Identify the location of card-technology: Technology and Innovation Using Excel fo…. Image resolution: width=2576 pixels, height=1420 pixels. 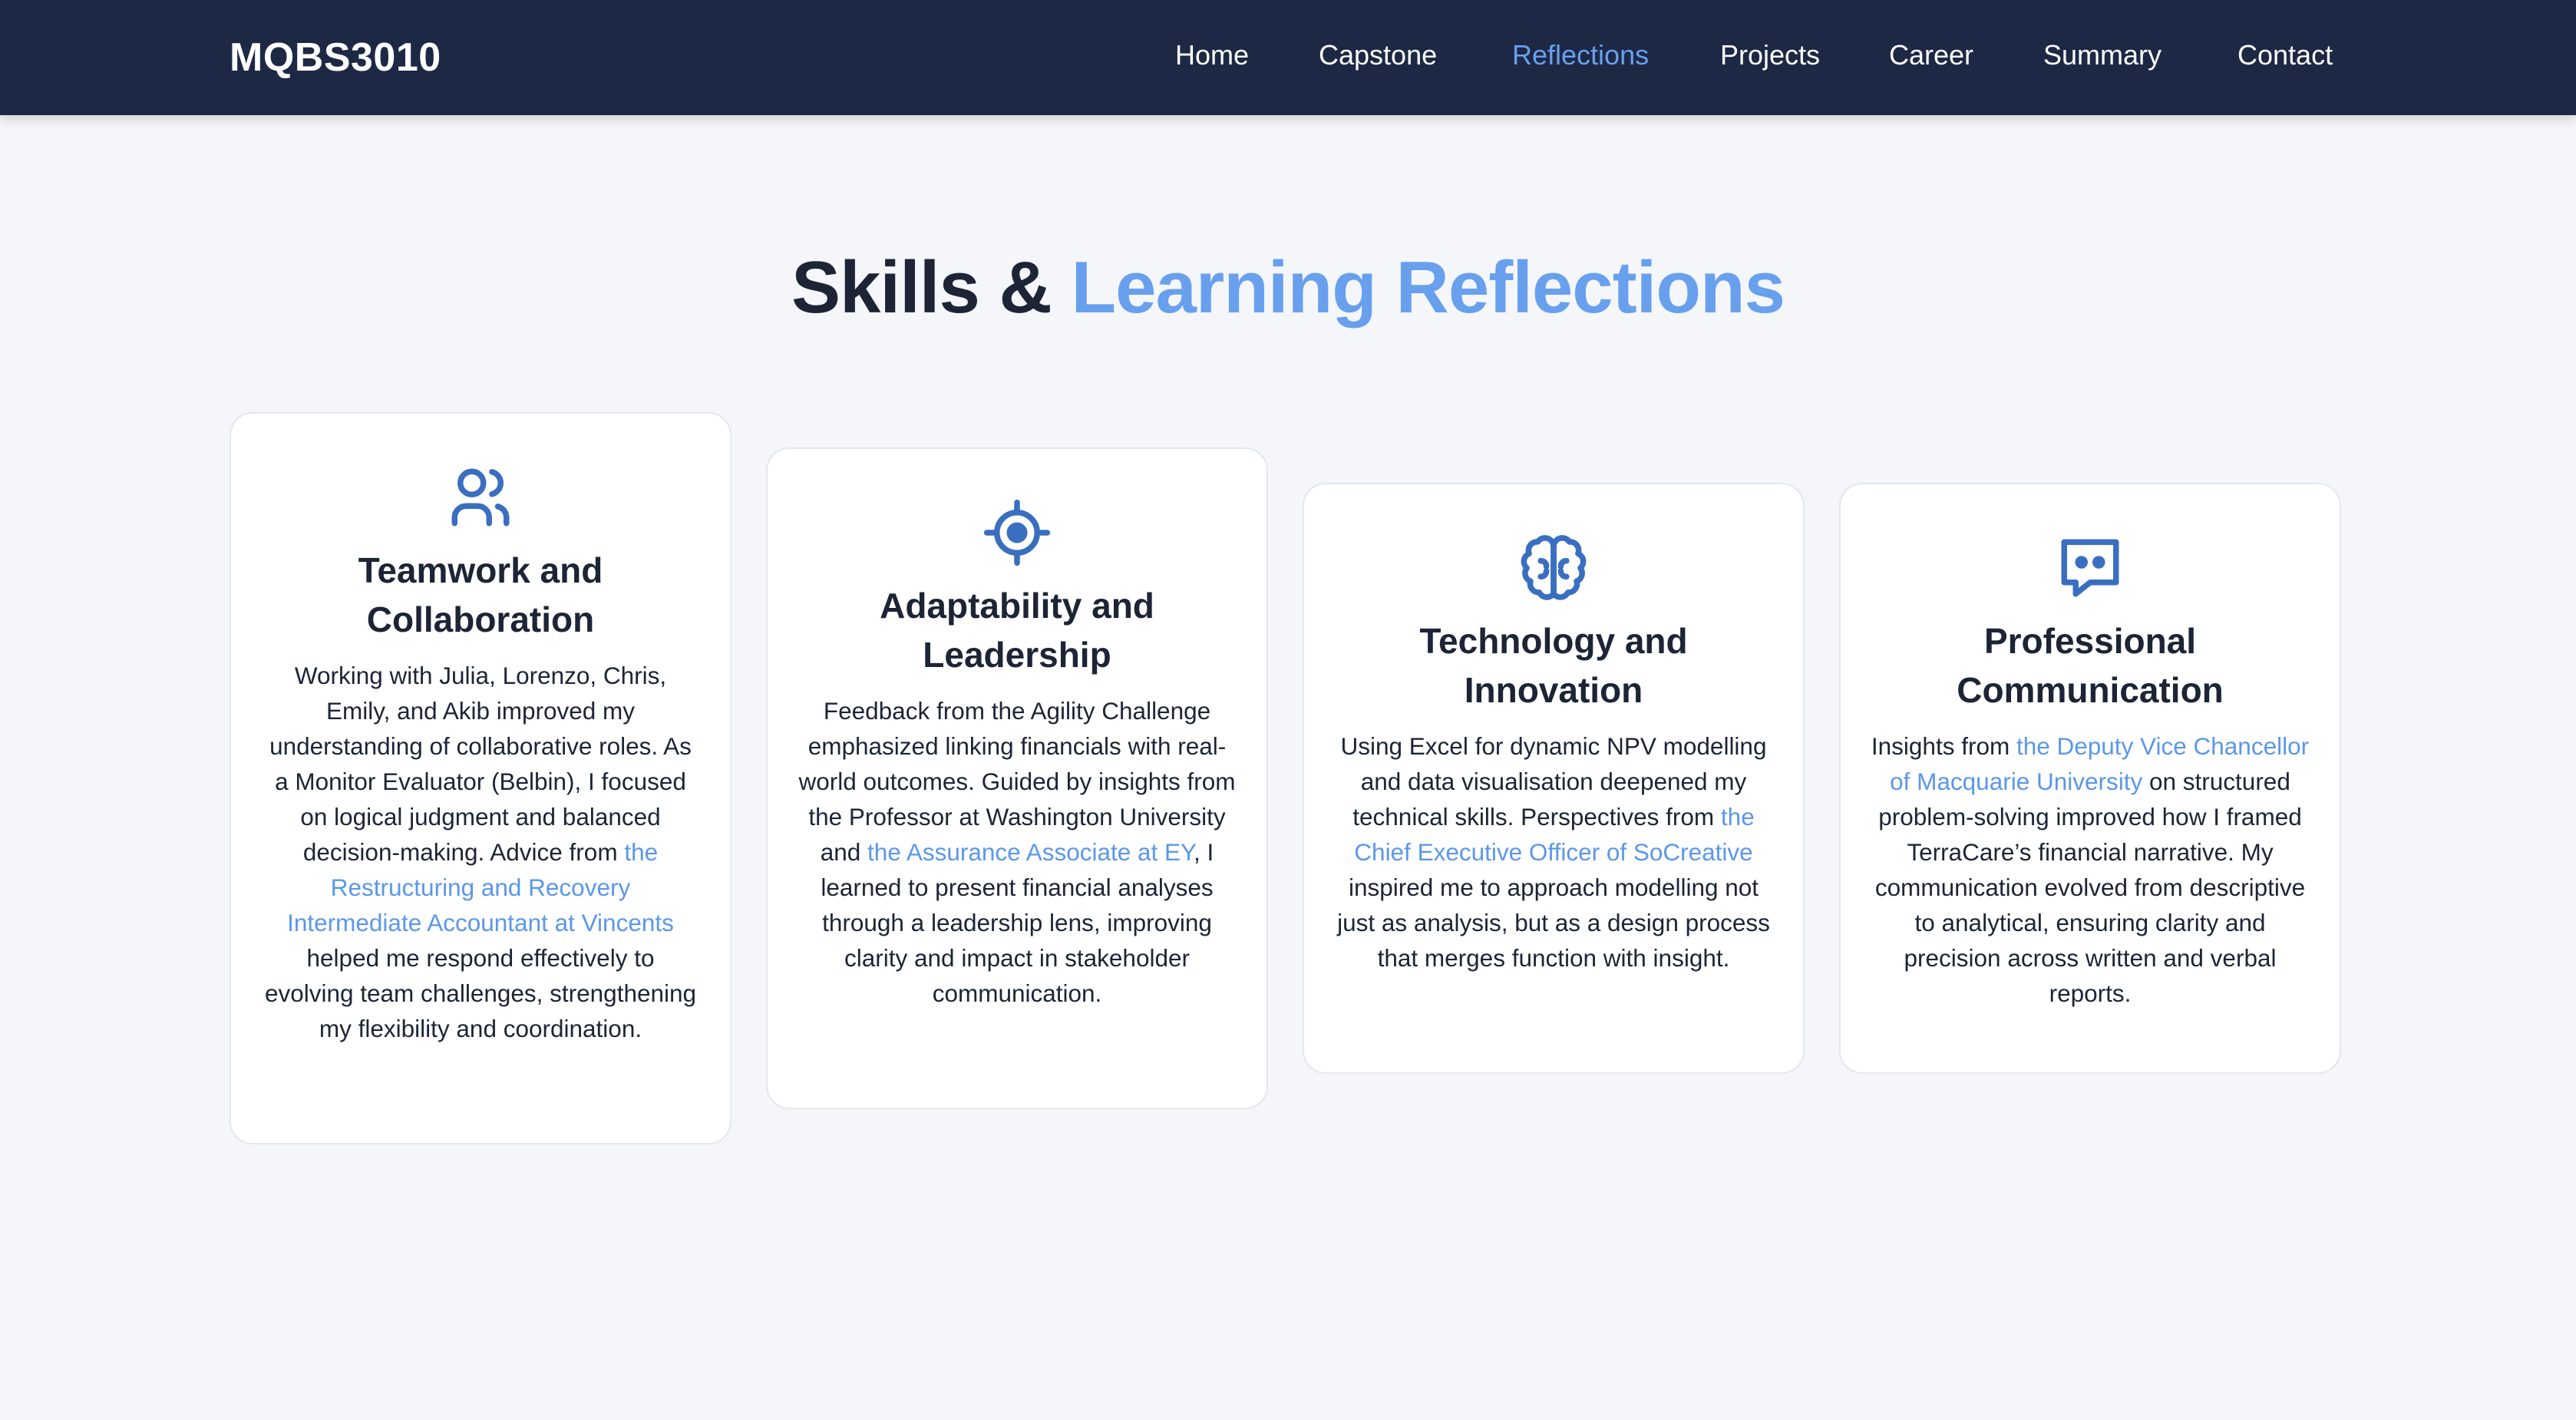
(1554, 778).